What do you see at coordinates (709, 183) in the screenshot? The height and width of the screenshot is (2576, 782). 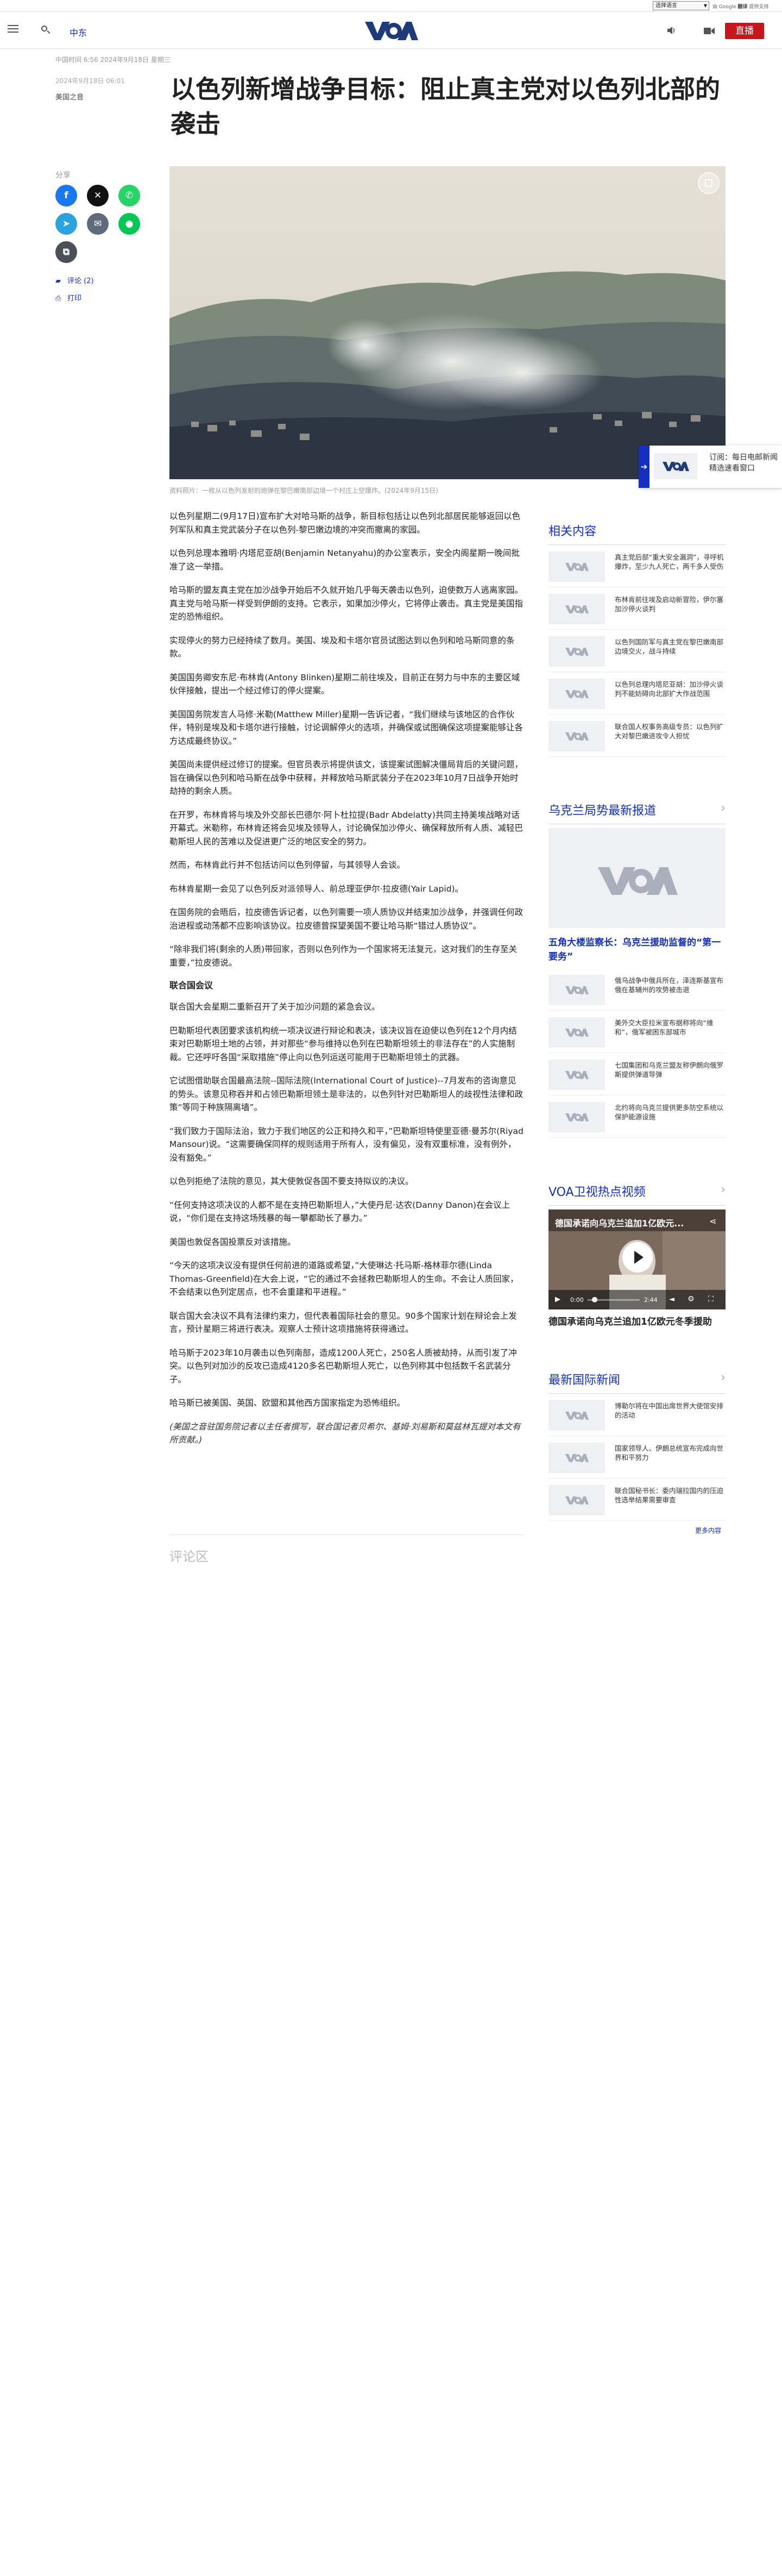 I see `expand-image-button` at bounding box center [709, 183].